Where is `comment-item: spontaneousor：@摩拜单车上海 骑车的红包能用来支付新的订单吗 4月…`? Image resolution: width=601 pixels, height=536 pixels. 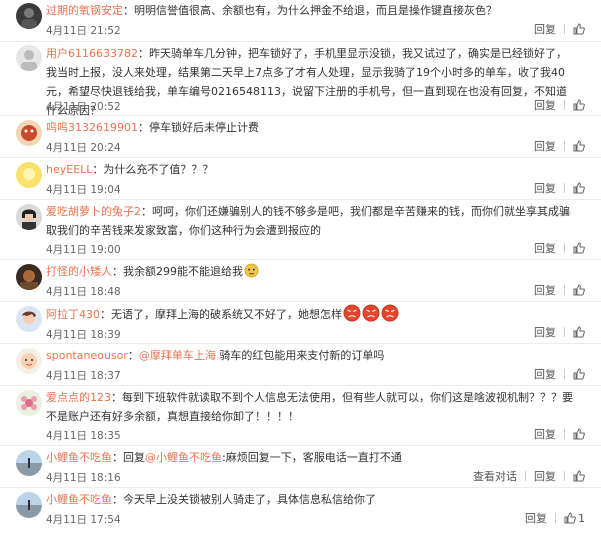 comment-item: spontaneousor：@摩拜单车上海 骑车的红包能用来支付新的订单吗 4月… is located at coordinates (300, 365).